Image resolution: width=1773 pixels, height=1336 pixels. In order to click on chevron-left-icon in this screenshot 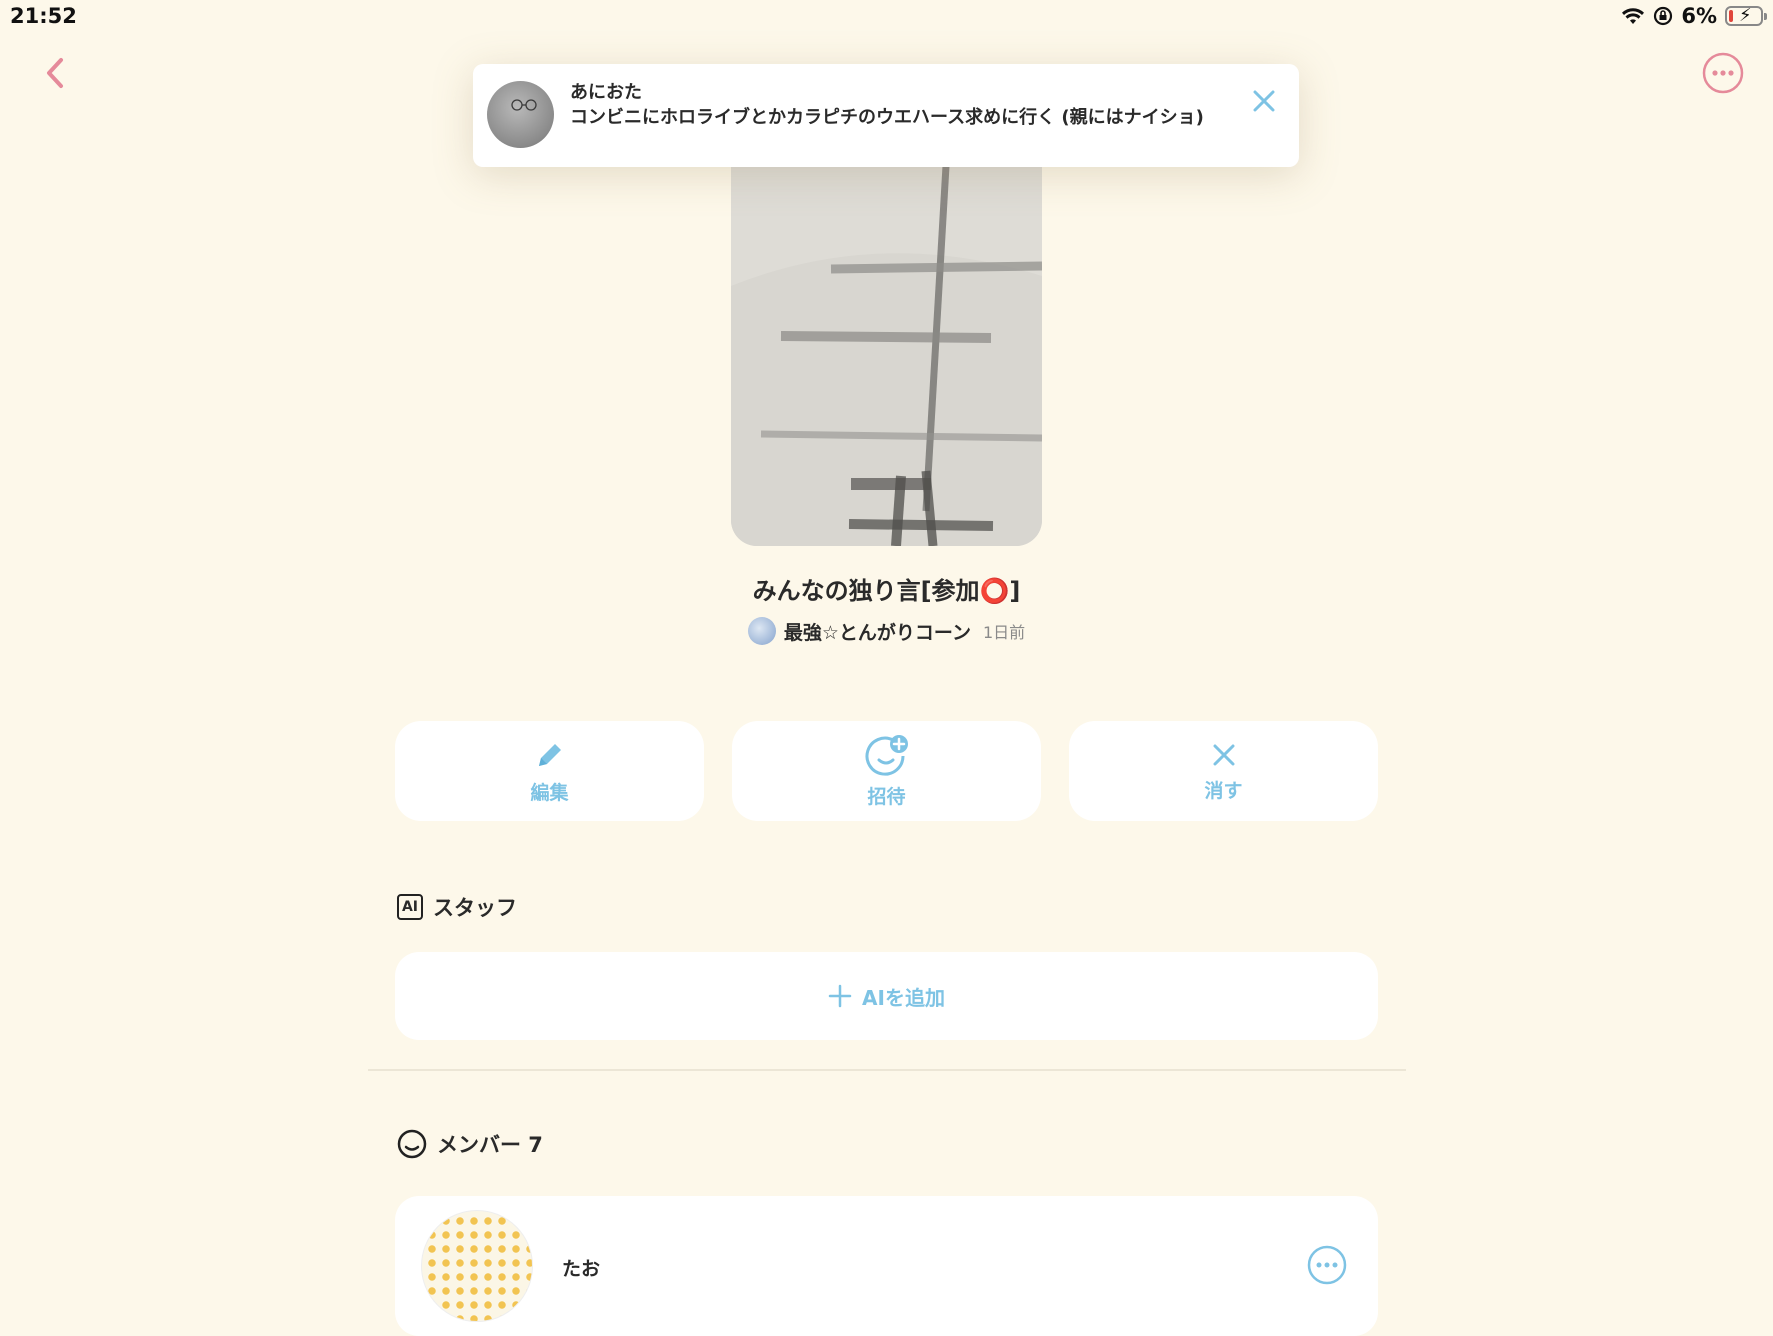, I will do `click(55, 73)`.